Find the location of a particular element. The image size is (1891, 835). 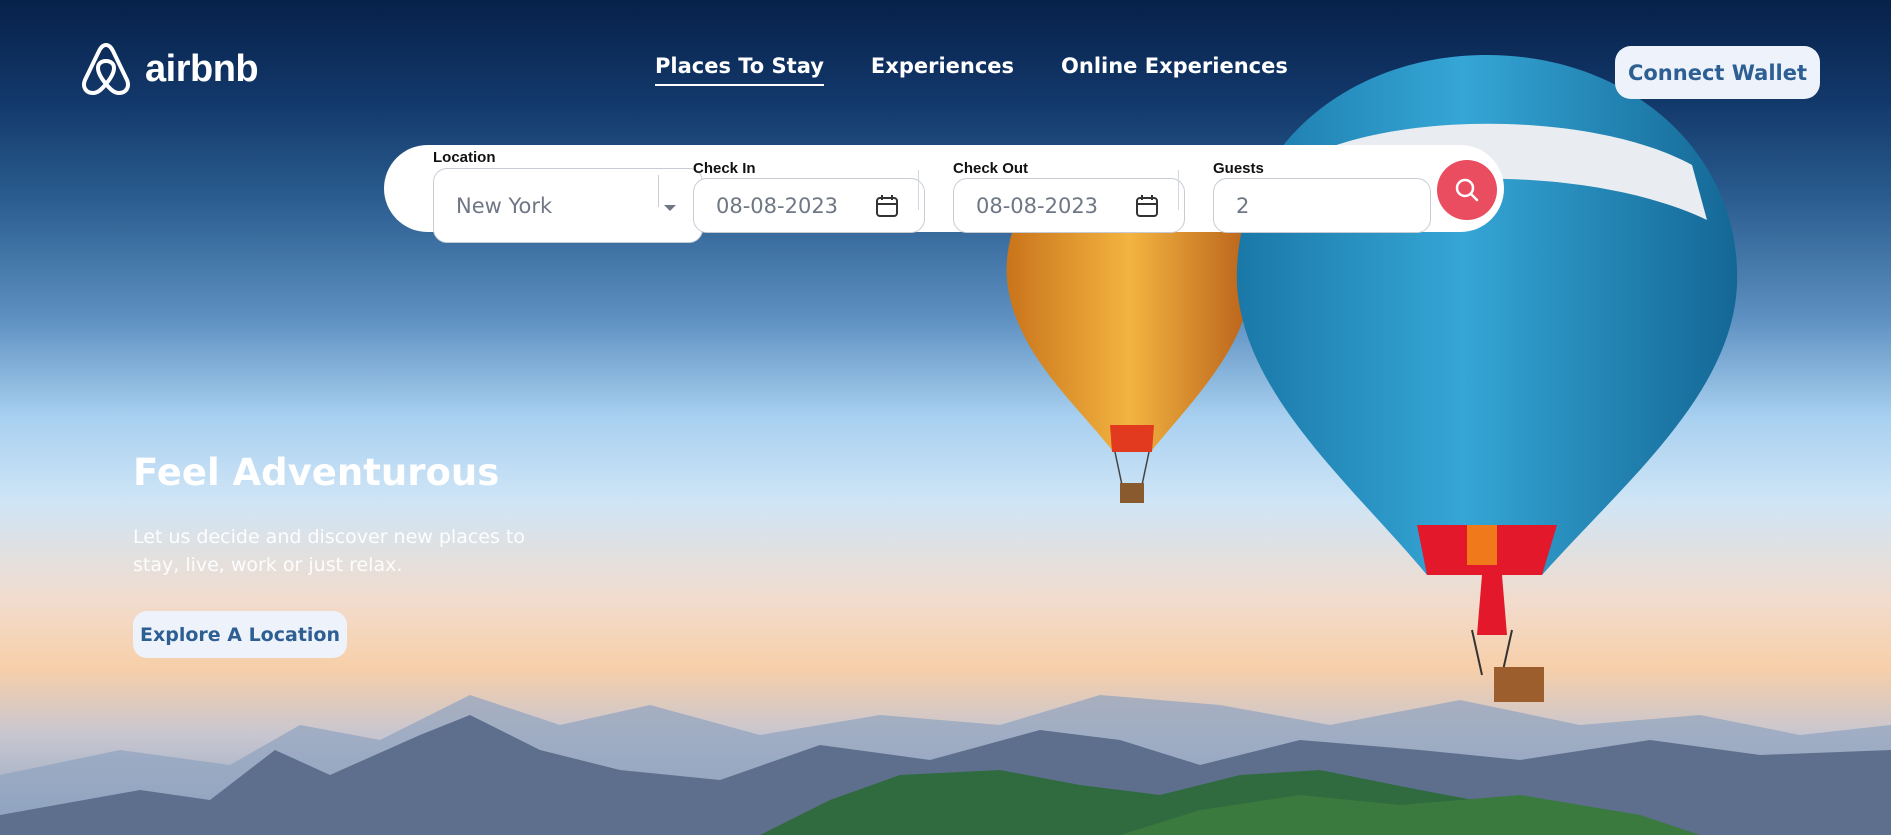

guests-value: 2 is located at coordinates (1243, 205).